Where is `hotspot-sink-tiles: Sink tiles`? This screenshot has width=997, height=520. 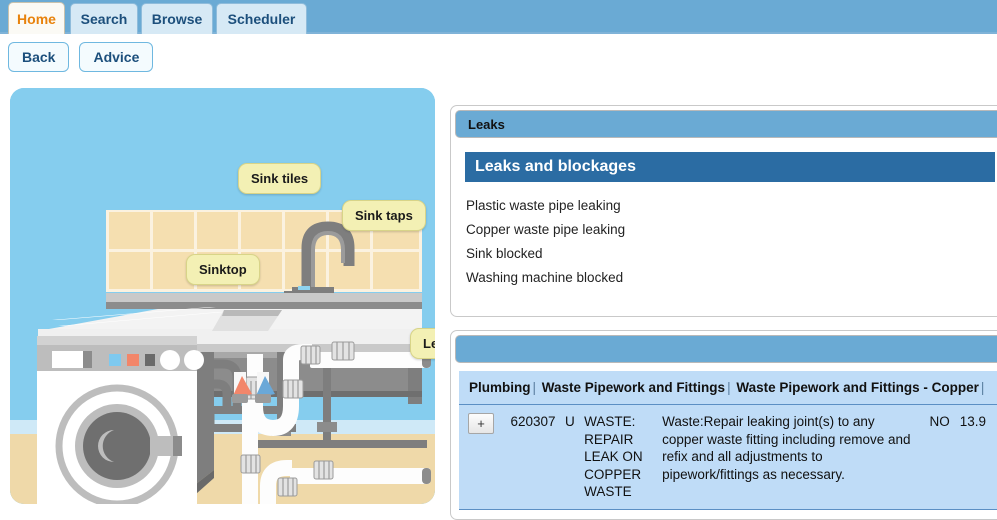 hotspot-sink-tiles: Sink tiles is located at coordinates (280, 178).